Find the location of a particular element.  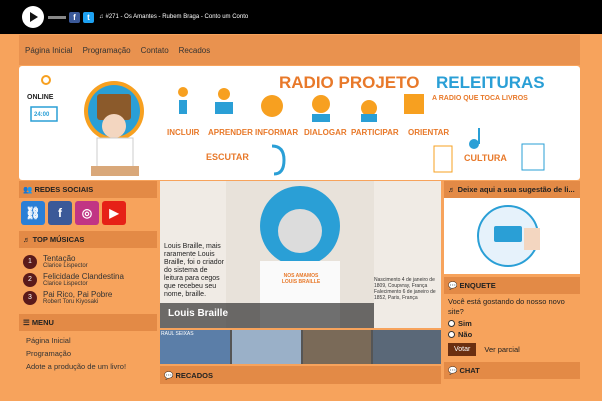

play-button is located at coordinates (33, 17).